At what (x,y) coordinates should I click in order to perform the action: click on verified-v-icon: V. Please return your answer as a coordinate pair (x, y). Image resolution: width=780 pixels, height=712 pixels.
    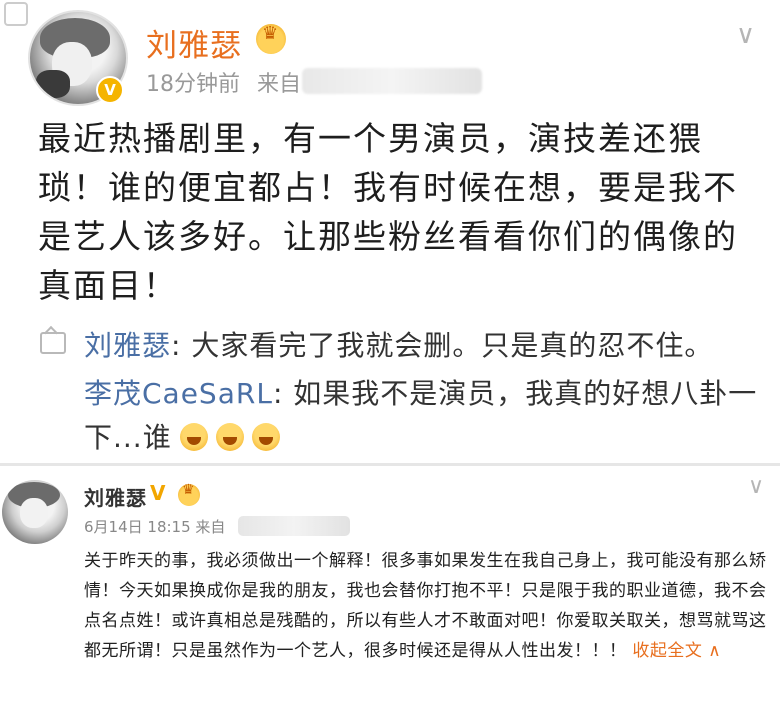
    Looking at the image, I should click on (158, 493).